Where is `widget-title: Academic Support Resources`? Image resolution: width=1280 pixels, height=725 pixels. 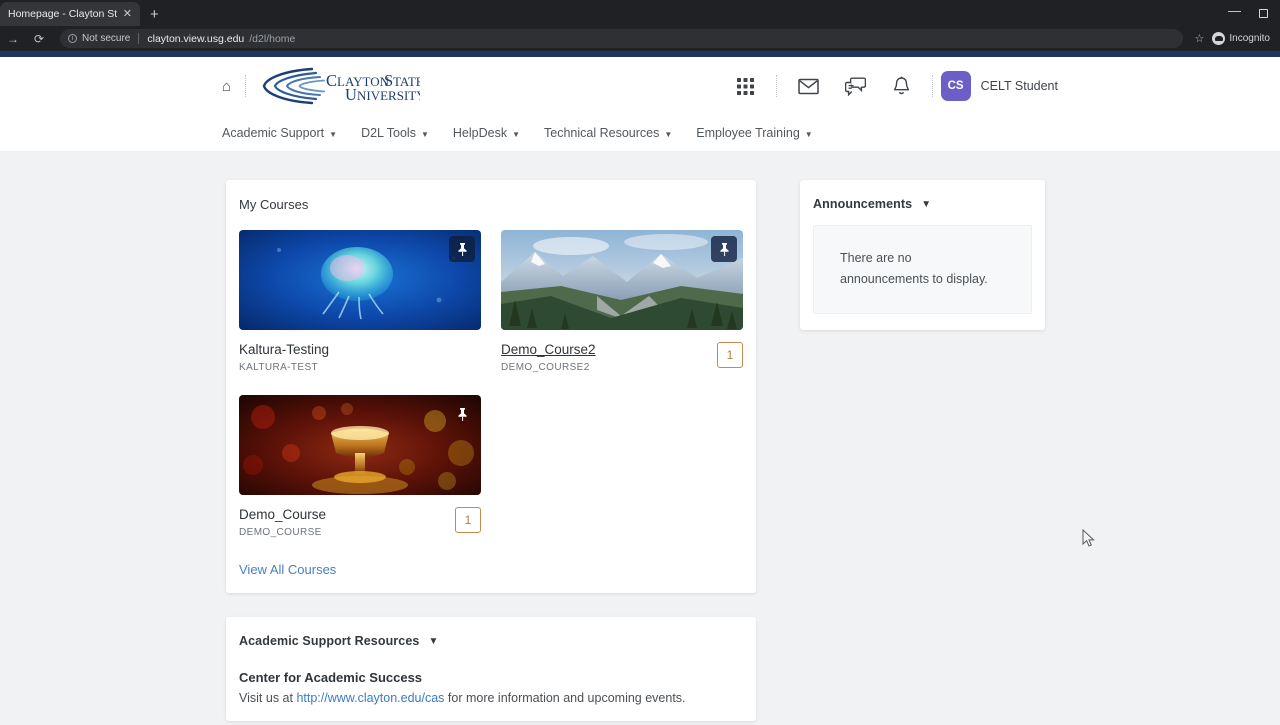
widget-title: Academic Support Resources is located at coordinates (329, 641).